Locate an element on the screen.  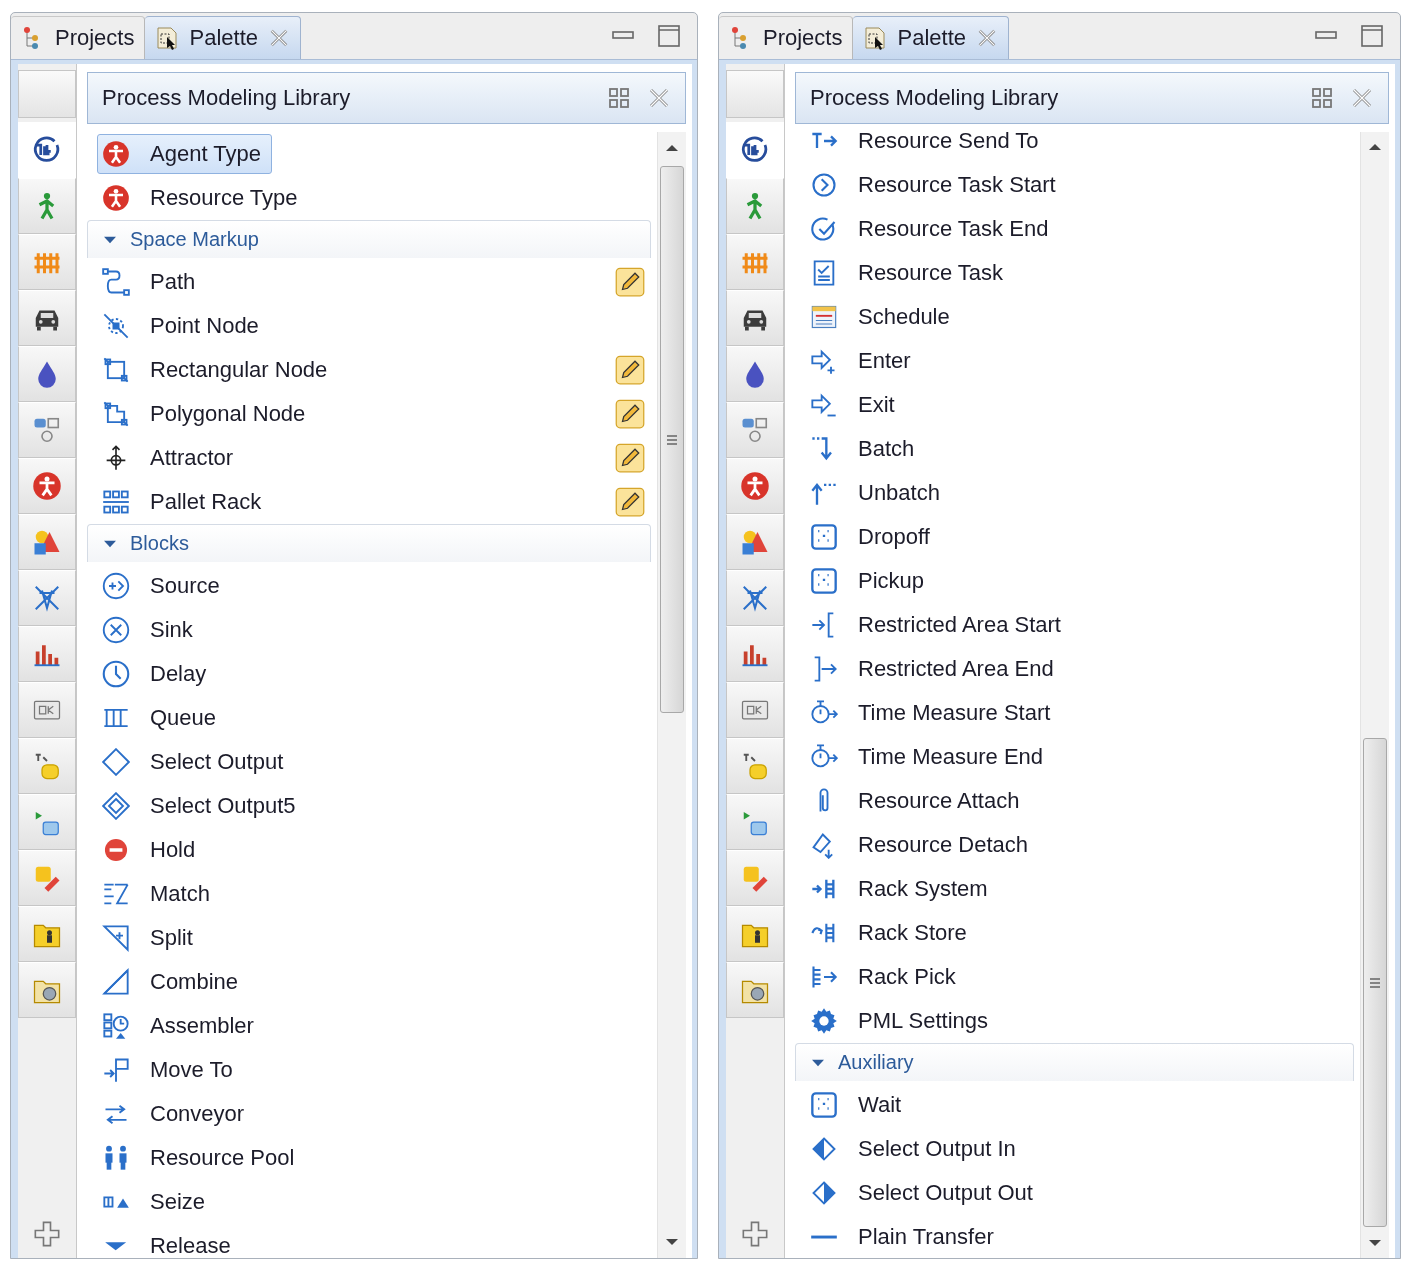
palette-item: Hold is located at coordinates (152, 850).